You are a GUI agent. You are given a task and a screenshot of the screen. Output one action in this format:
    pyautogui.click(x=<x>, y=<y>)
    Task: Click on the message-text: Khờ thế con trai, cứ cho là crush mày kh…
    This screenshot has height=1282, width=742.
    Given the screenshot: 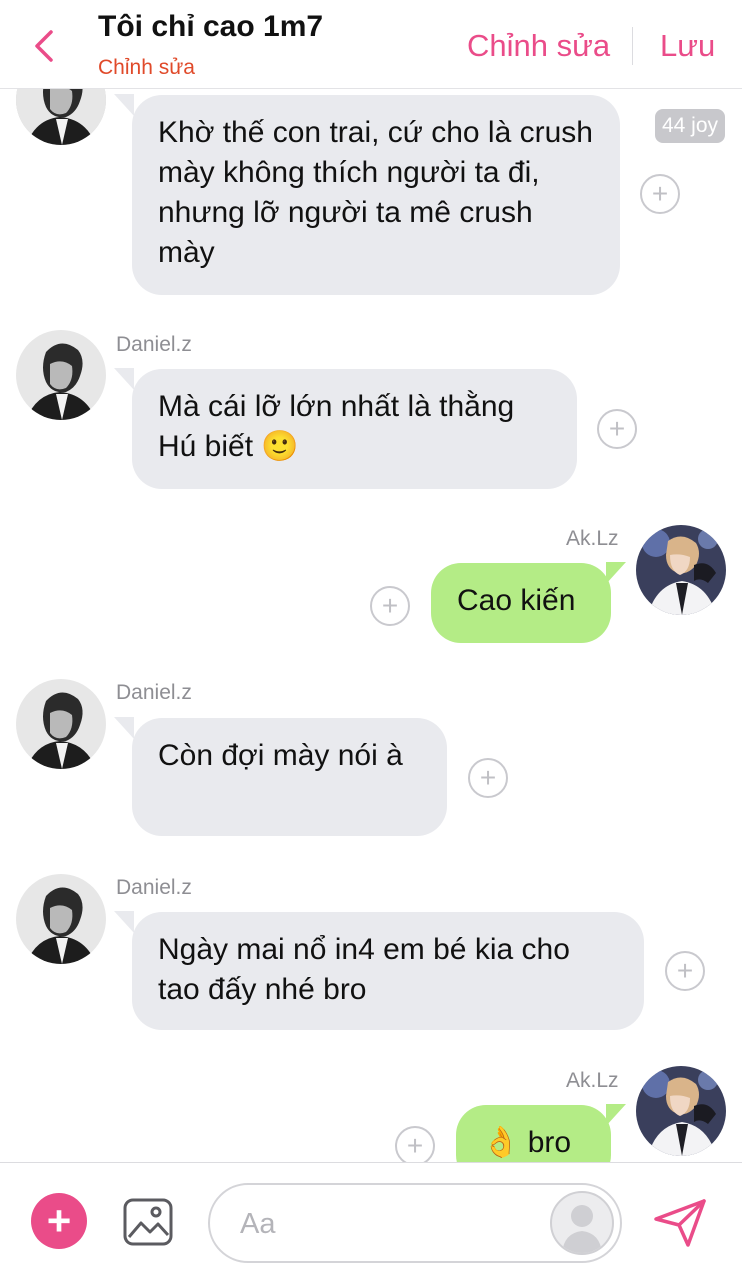 What is the action you would take?
    pyautogui.click(x=375, y=192)
    